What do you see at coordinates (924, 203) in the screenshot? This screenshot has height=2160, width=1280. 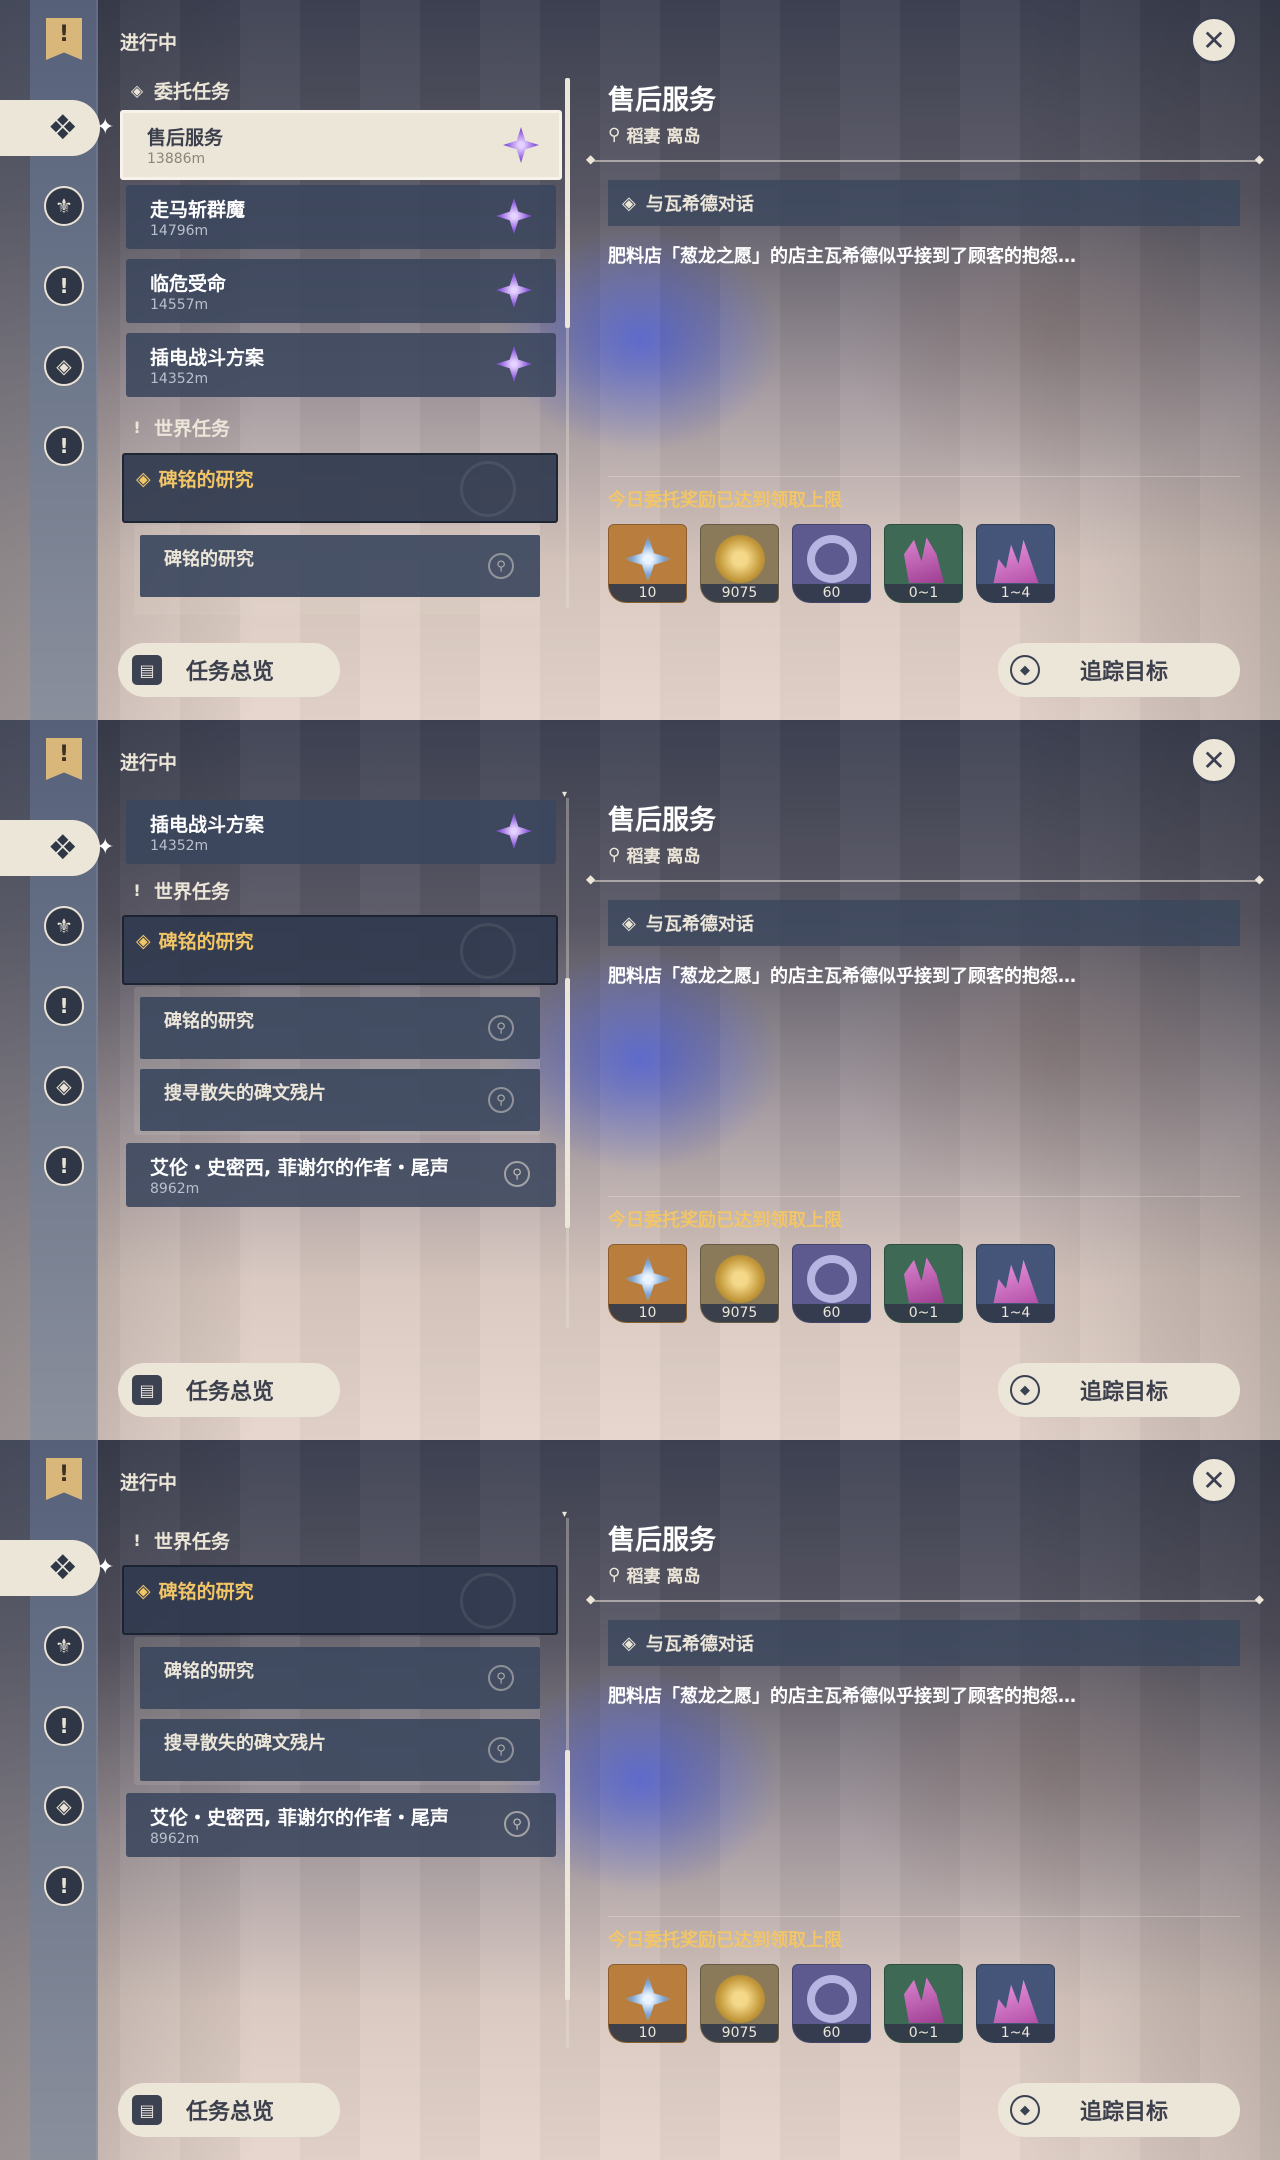 I see `current-objective: ◈ 与瓦希德对话` at bounding box center [924, 203].